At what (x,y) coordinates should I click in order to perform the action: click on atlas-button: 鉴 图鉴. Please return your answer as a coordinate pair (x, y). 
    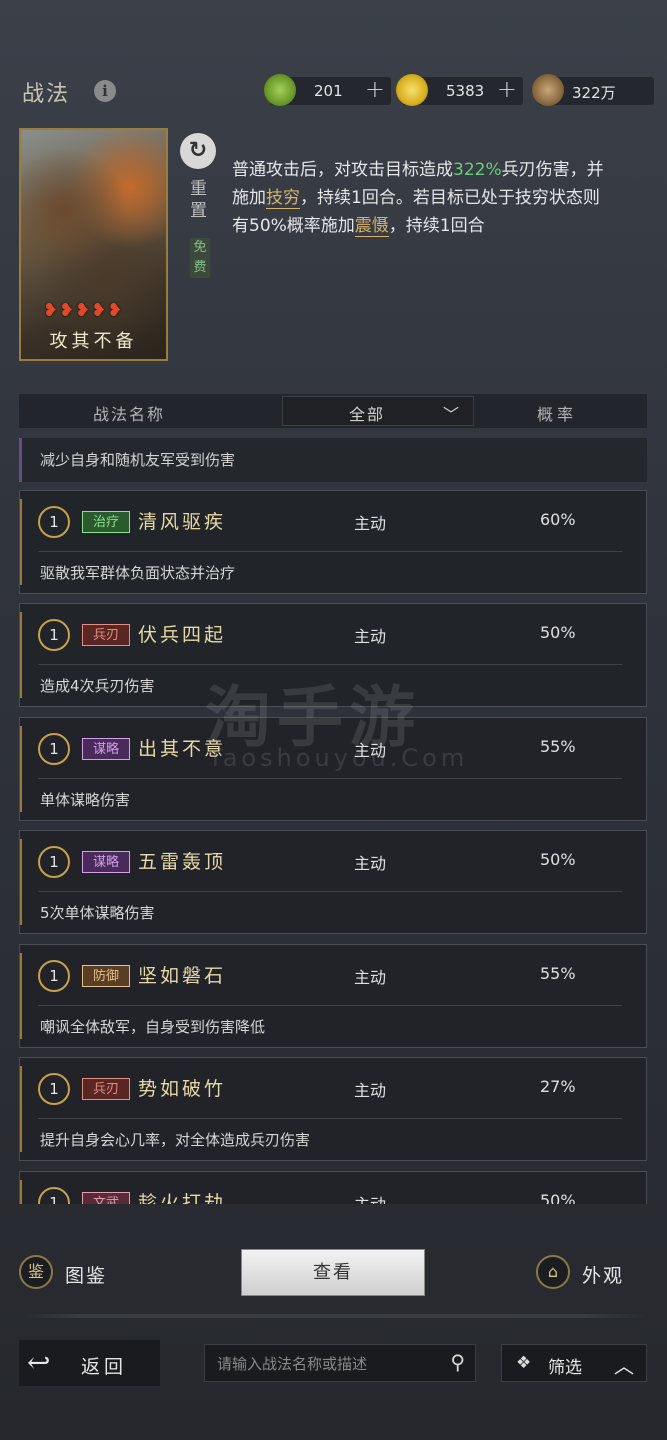
    Looking at the image, I should click on (79, 1272).